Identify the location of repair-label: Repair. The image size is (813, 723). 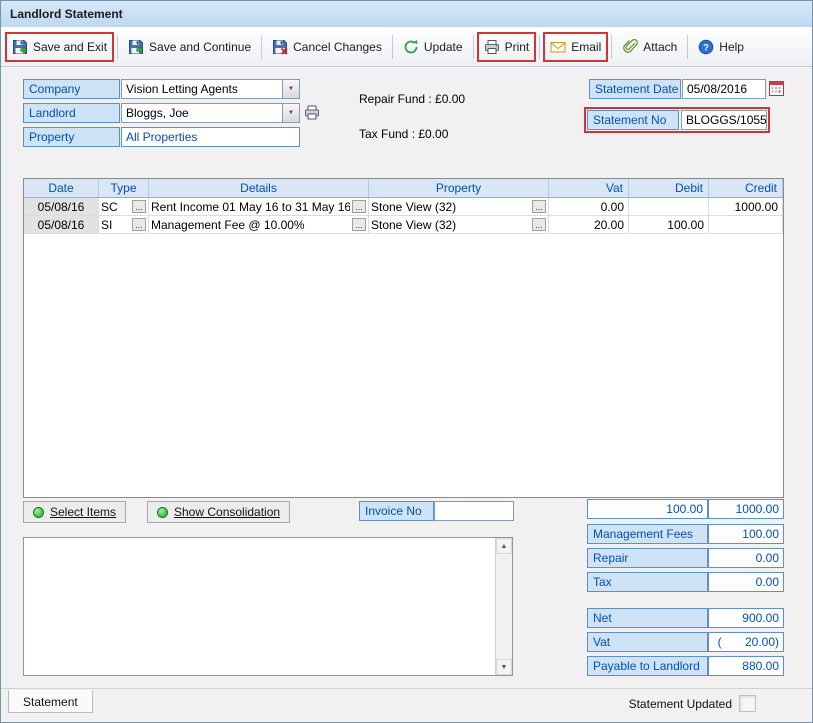
(647, 558).